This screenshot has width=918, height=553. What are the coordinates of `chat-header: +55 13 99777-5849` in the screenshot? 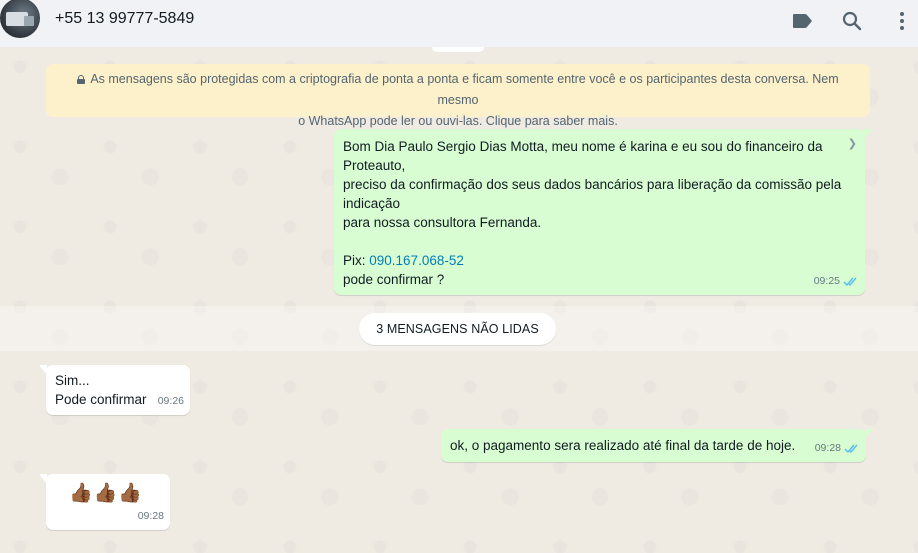 It's located at (459, 23).